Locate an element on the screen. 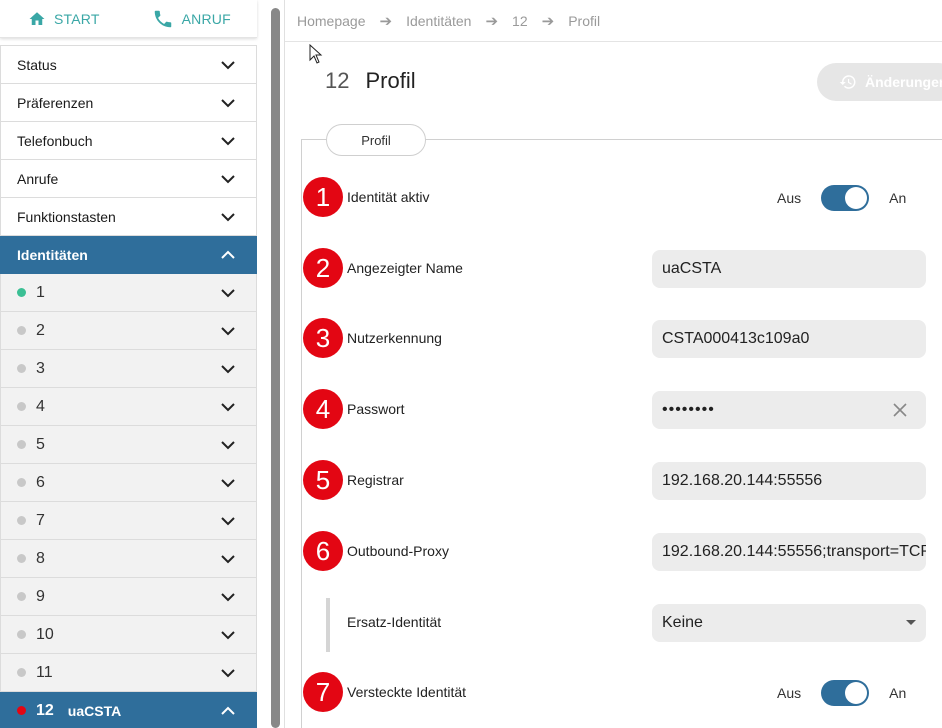 The image size is (942, 728). identity-item-1: 1 is located at coordinates (128, 293).